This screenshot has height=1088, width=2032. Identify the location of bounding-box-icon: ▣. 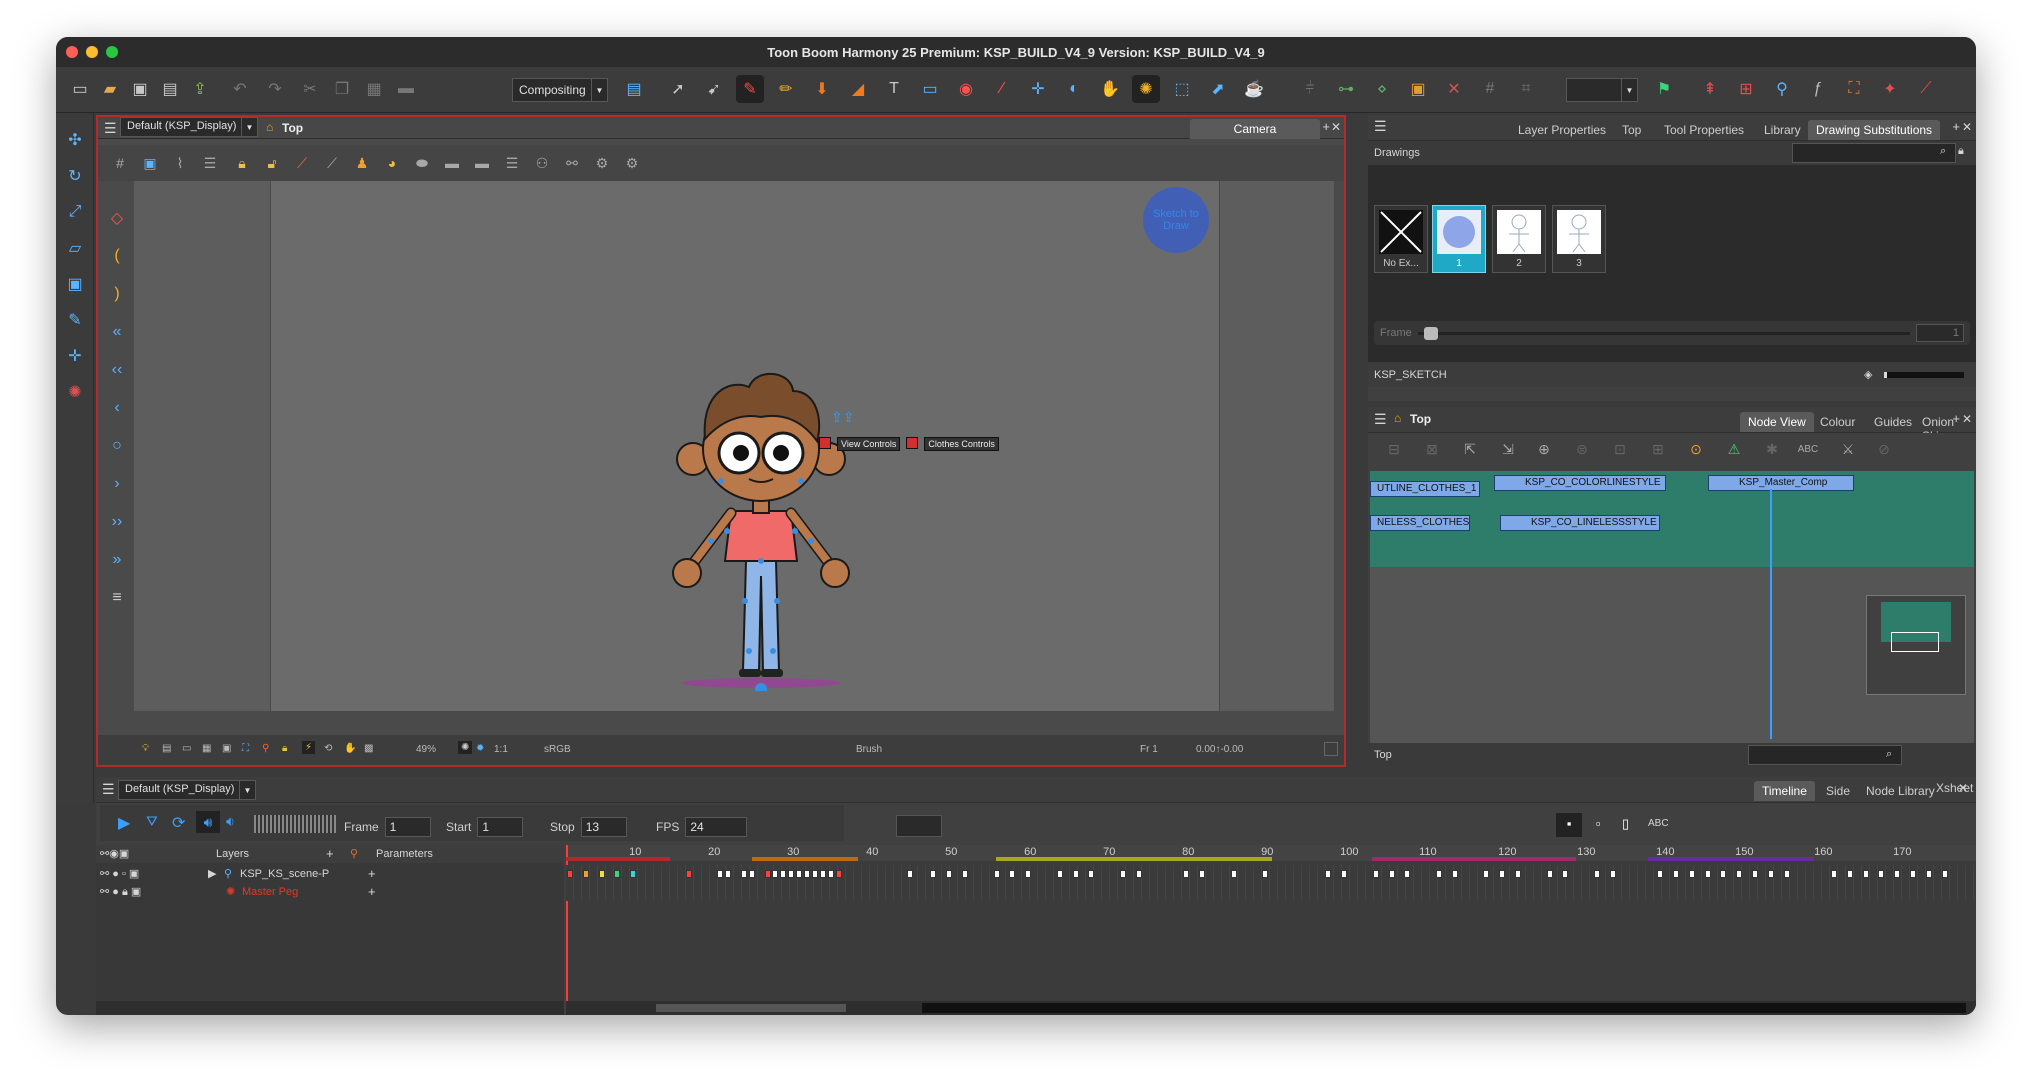
(1418, 89).